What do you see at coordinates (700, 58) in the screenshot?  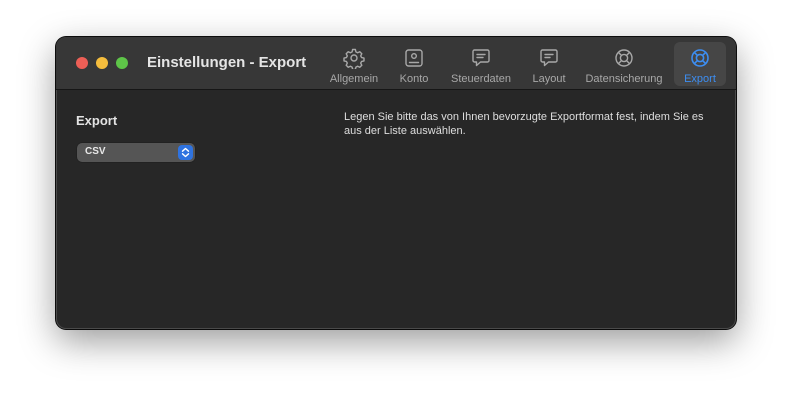 I see `export-lifebuoy-icon` at bounding box center [700, 58].